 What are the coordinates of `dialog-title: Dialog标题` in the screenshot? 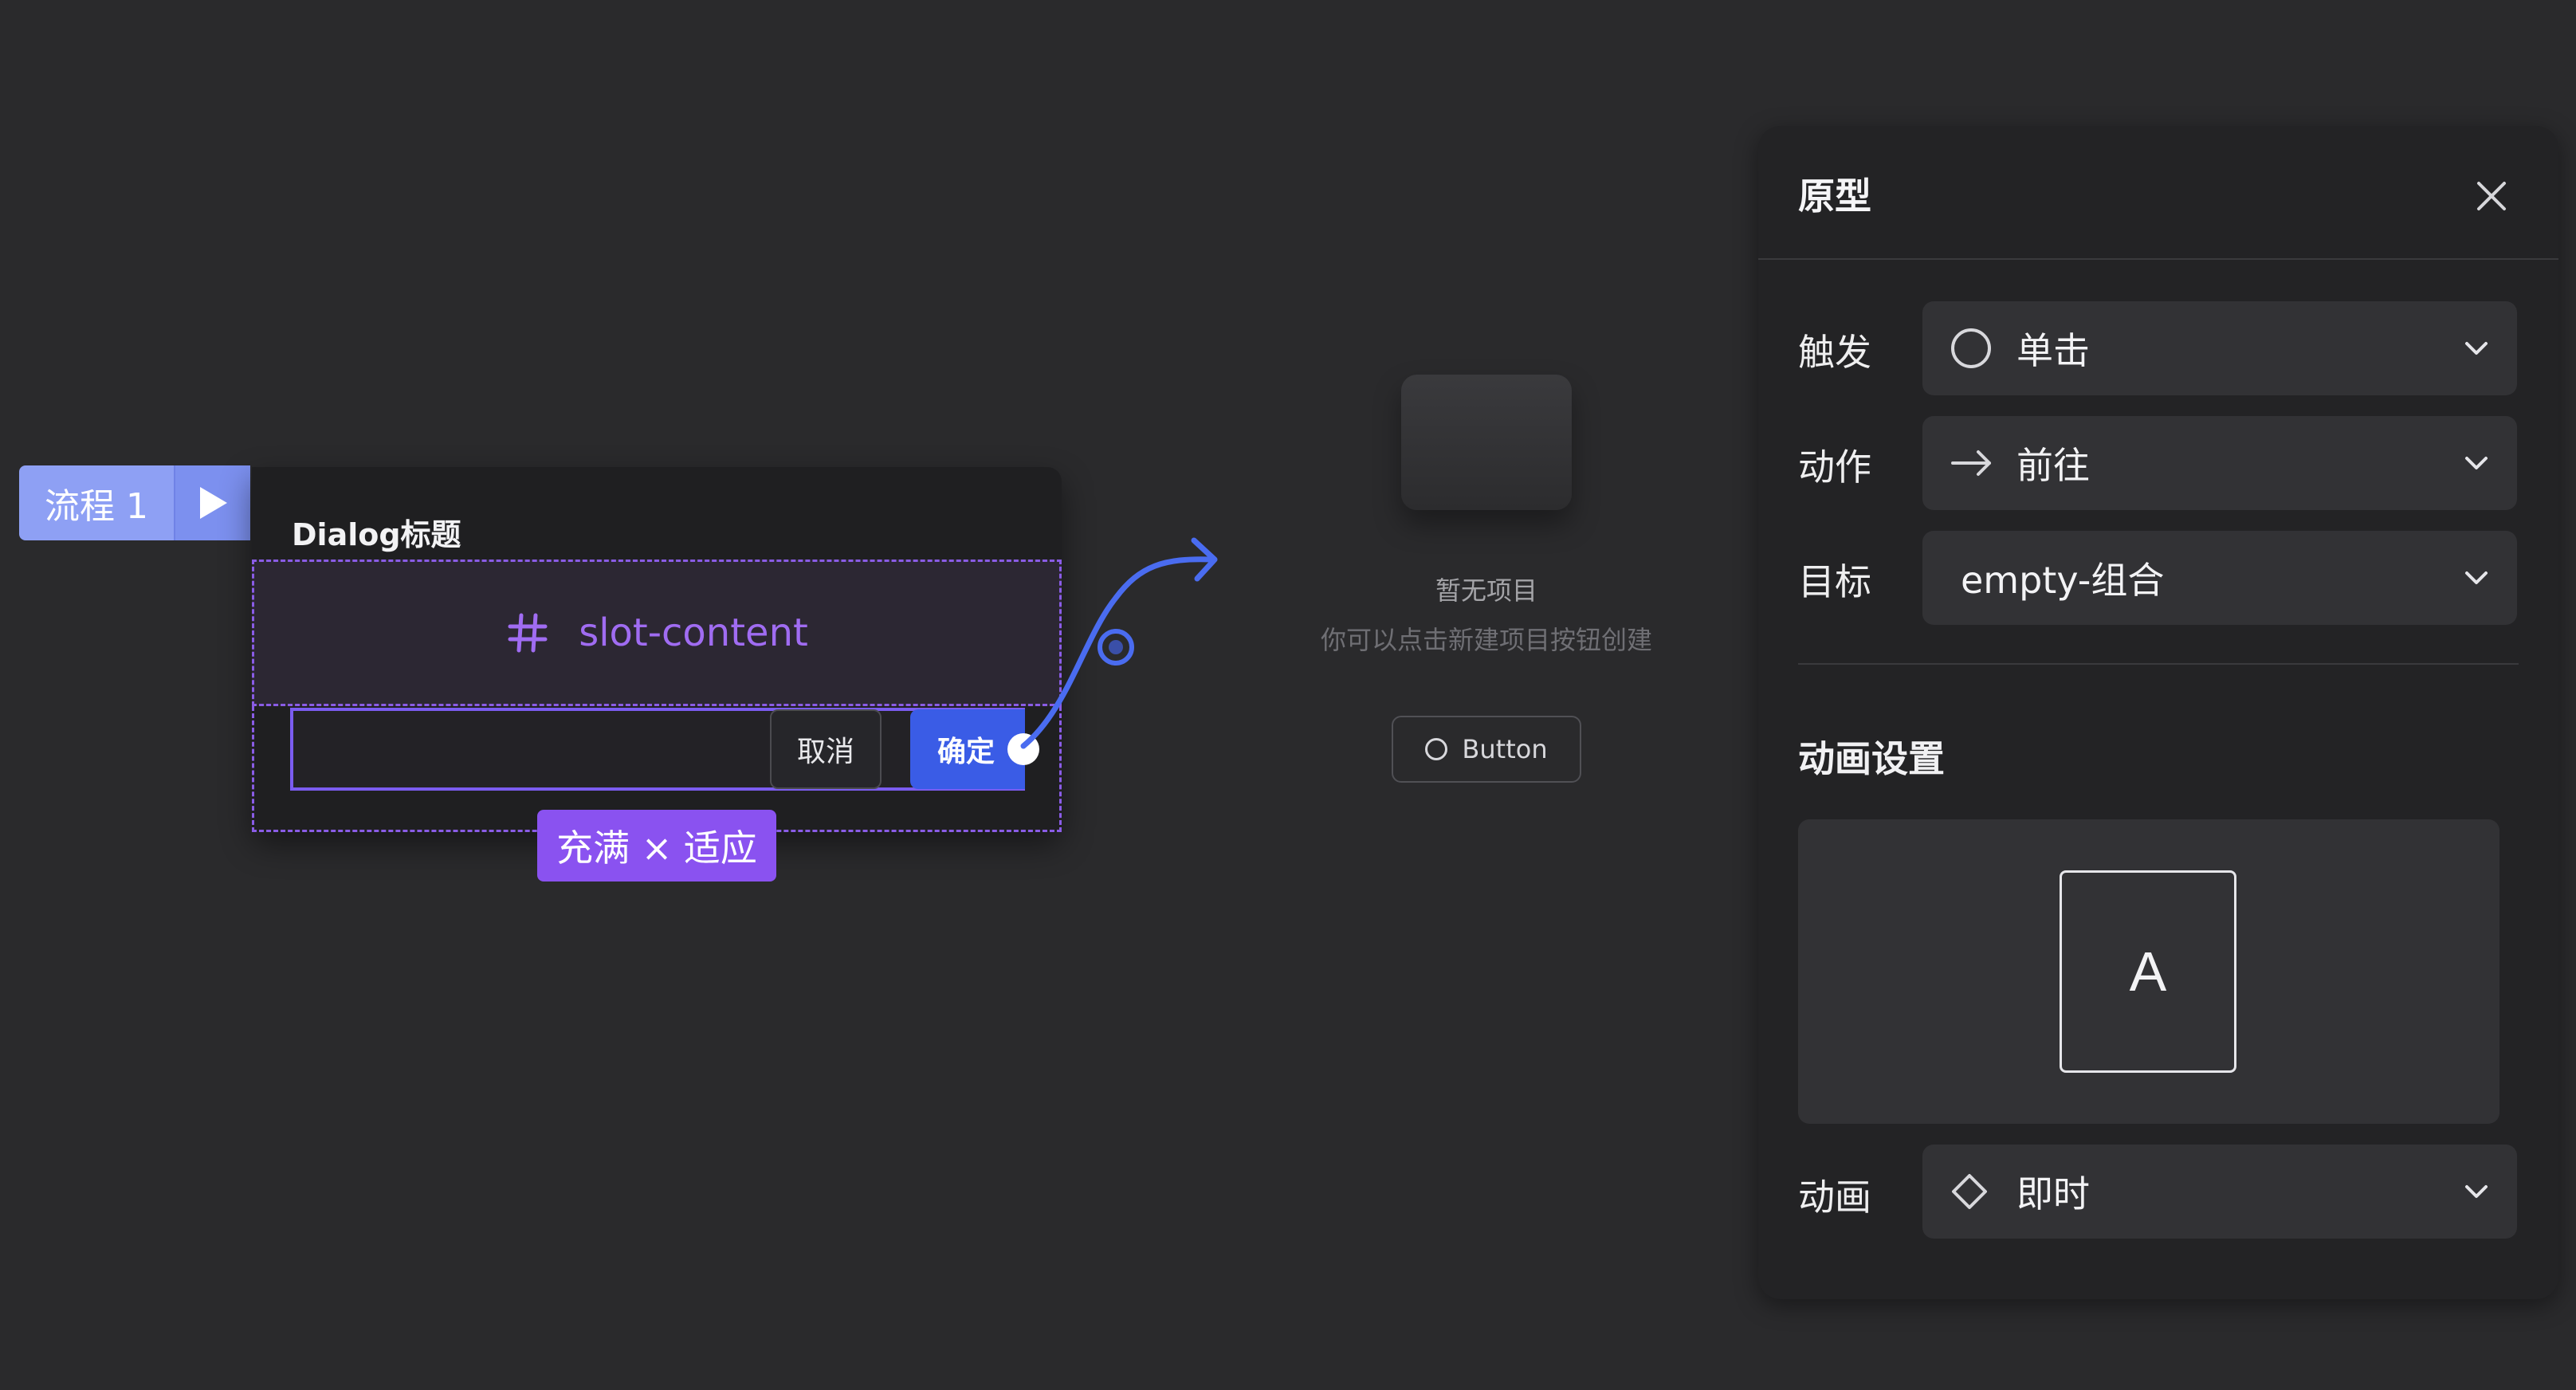 It's located at (376, 534).